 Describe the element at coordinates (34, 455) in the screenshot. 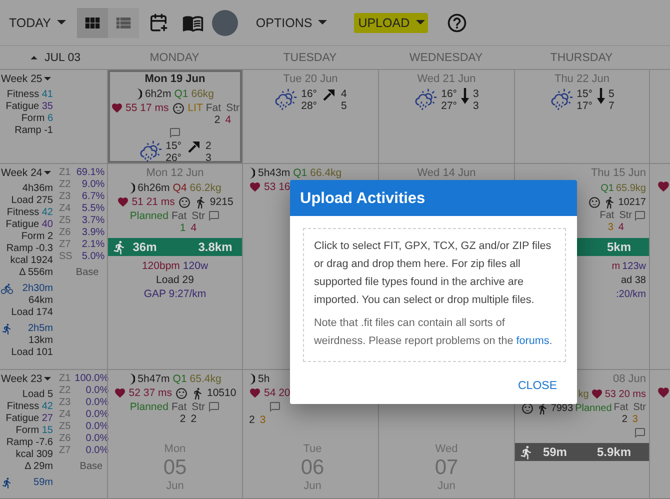

I see `week-stat: kcal 309` at that location.